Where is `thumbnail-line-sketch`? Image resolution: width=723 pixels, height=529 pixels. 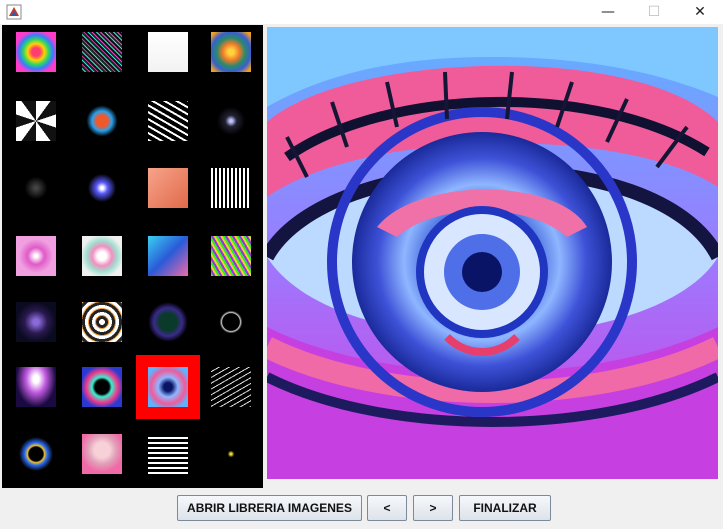
thumbnail-line-sketch is located at coordinates (168, 52).